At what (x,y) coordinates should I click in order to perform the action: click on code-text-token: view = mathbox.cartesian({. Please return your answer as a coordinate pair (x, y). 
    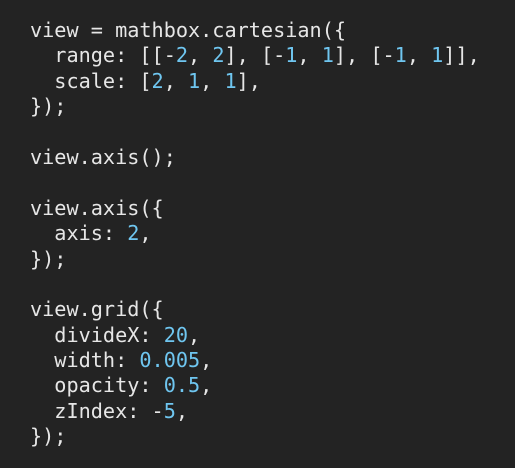
    Looking at the image, I should click on (188, 30).